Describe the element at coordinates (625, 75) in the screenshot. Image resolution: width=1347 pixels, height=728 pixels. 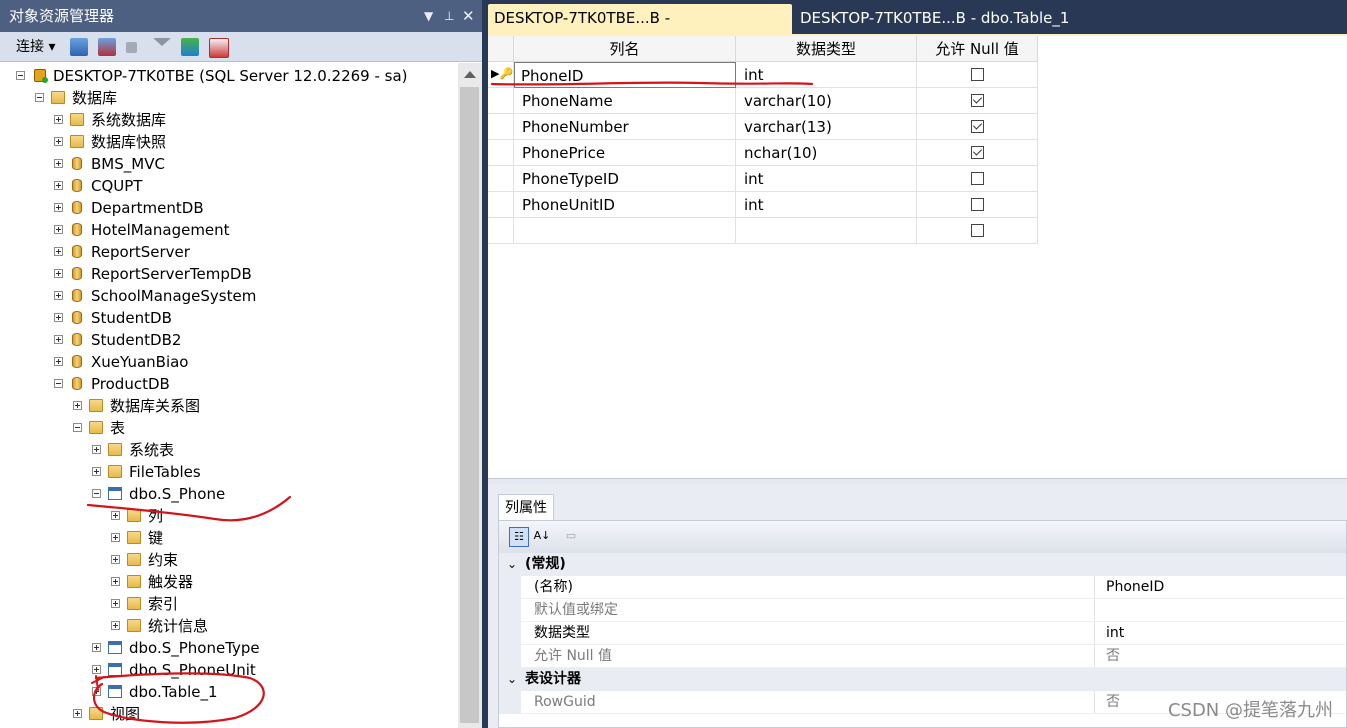
I see `column-name-cell: PhoneID` at that location.